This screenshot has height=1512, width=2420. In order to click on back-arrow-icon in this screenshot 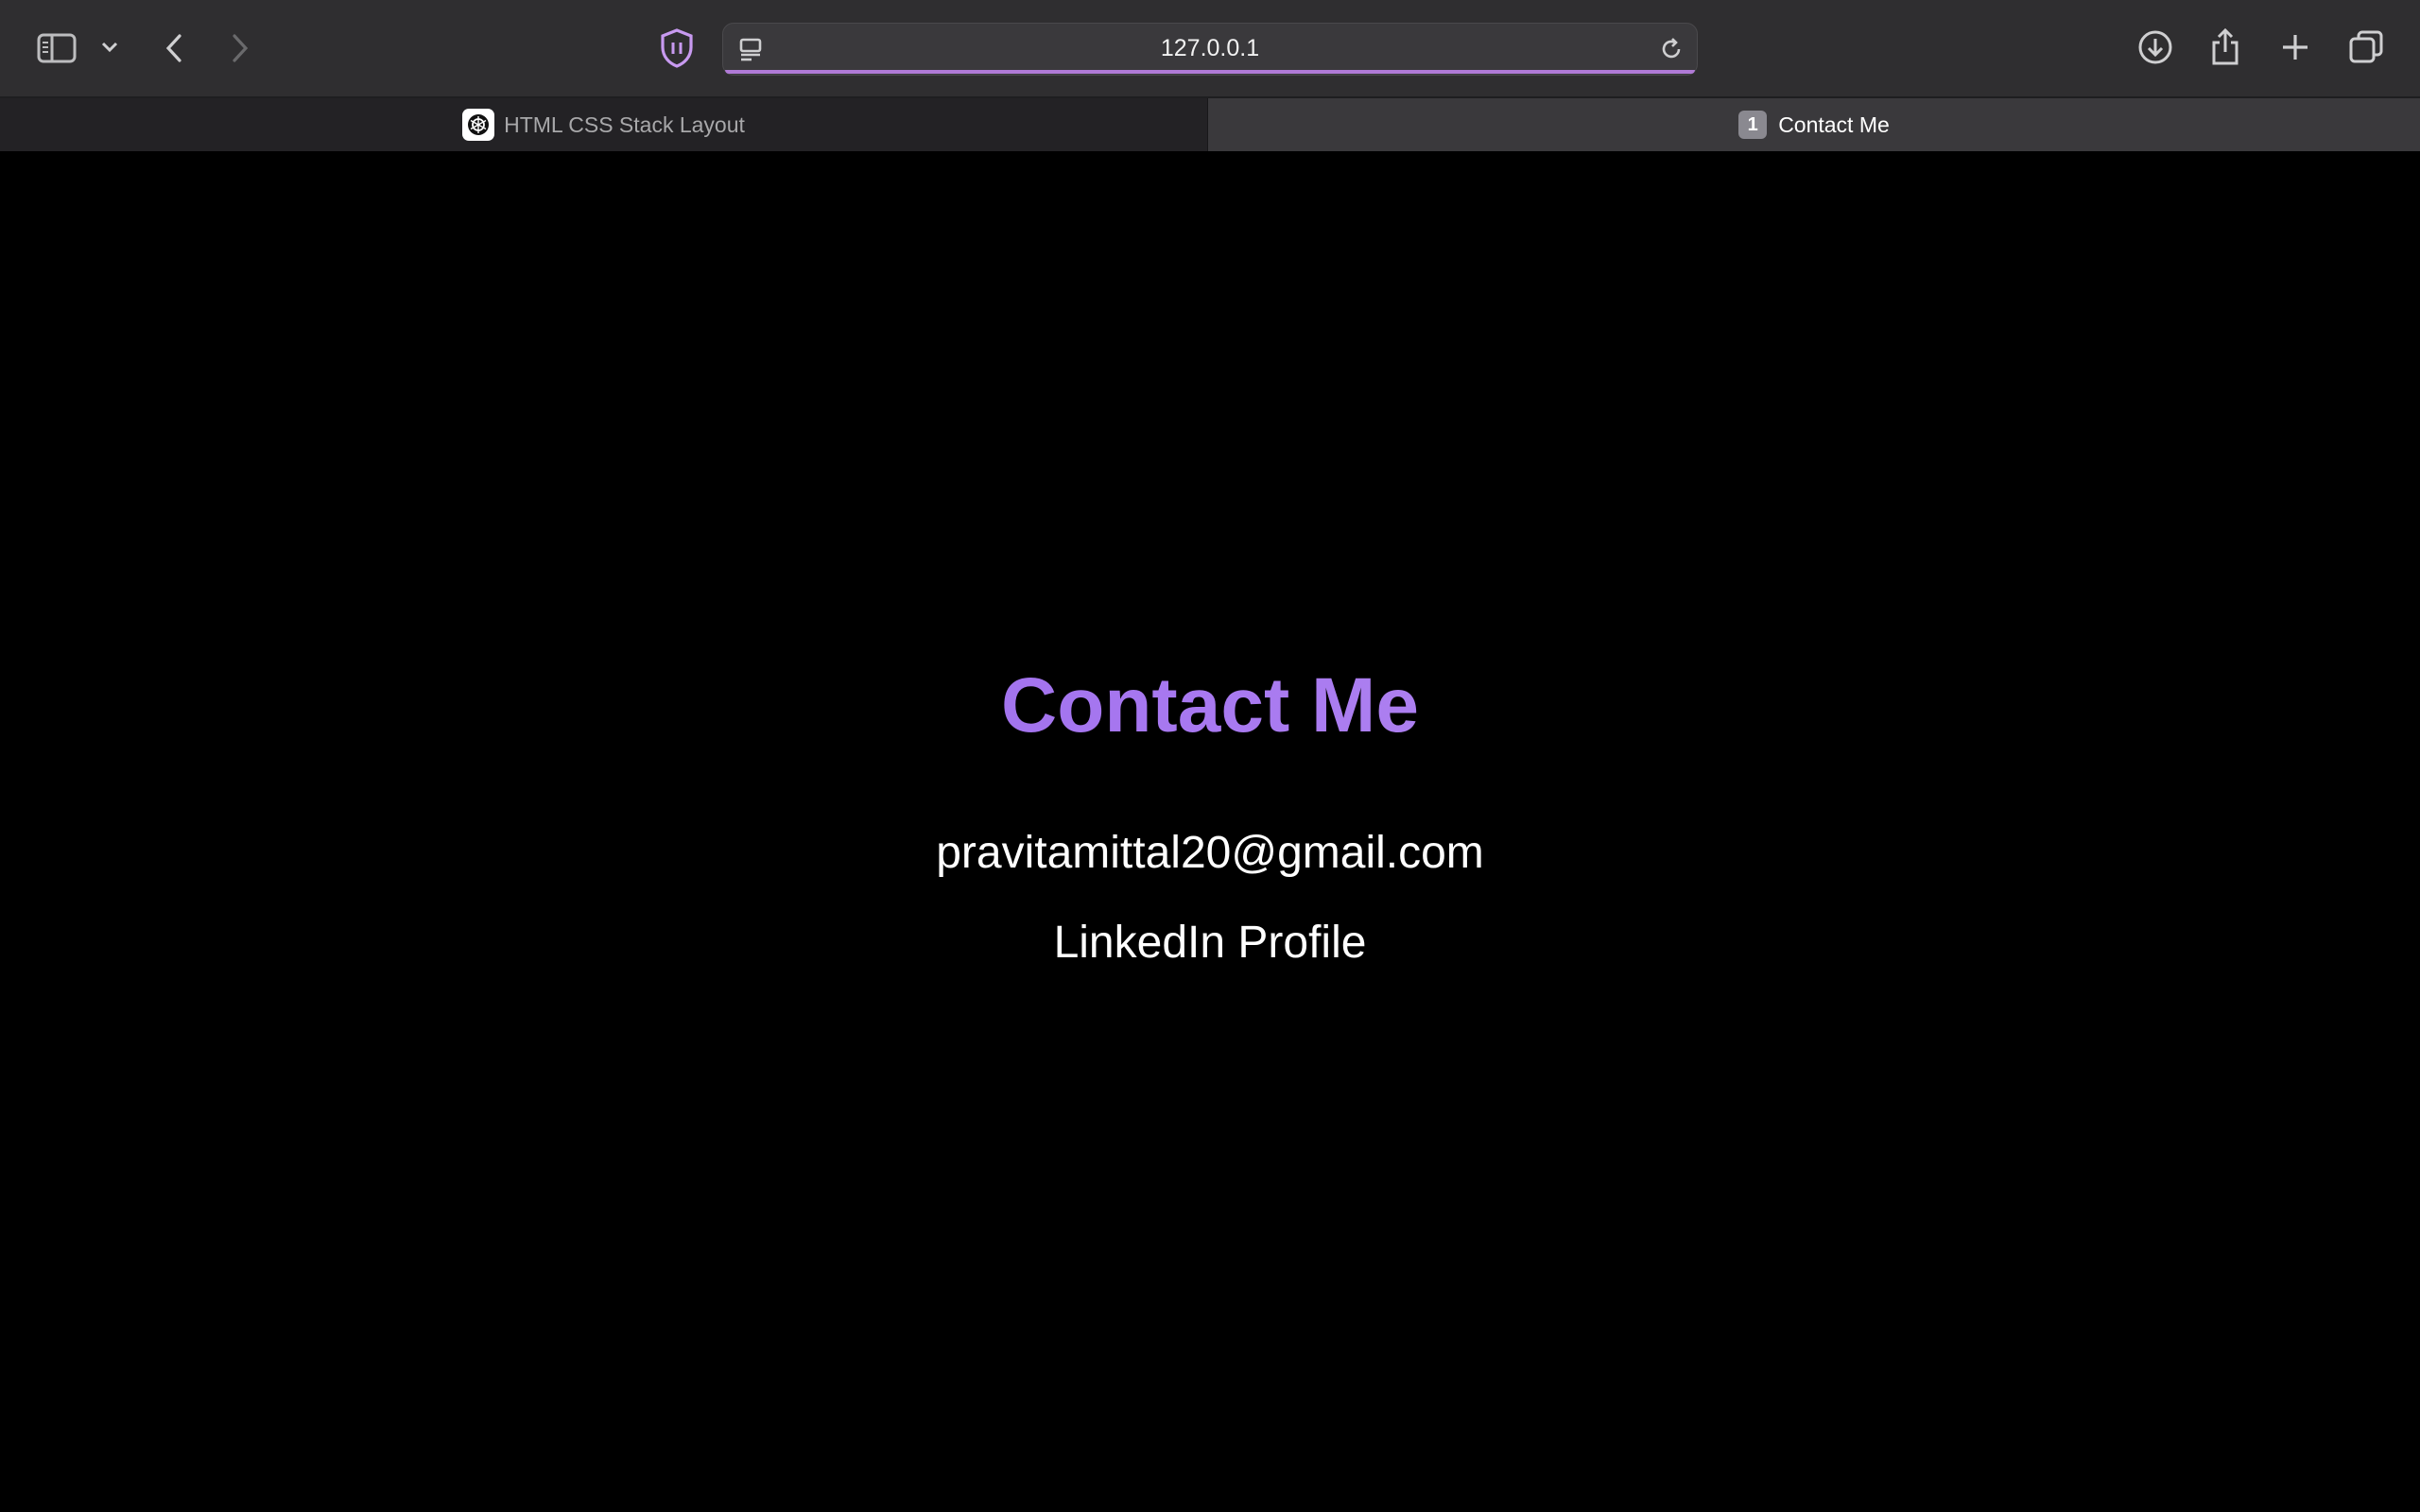, I will do `click(174, 48)`.